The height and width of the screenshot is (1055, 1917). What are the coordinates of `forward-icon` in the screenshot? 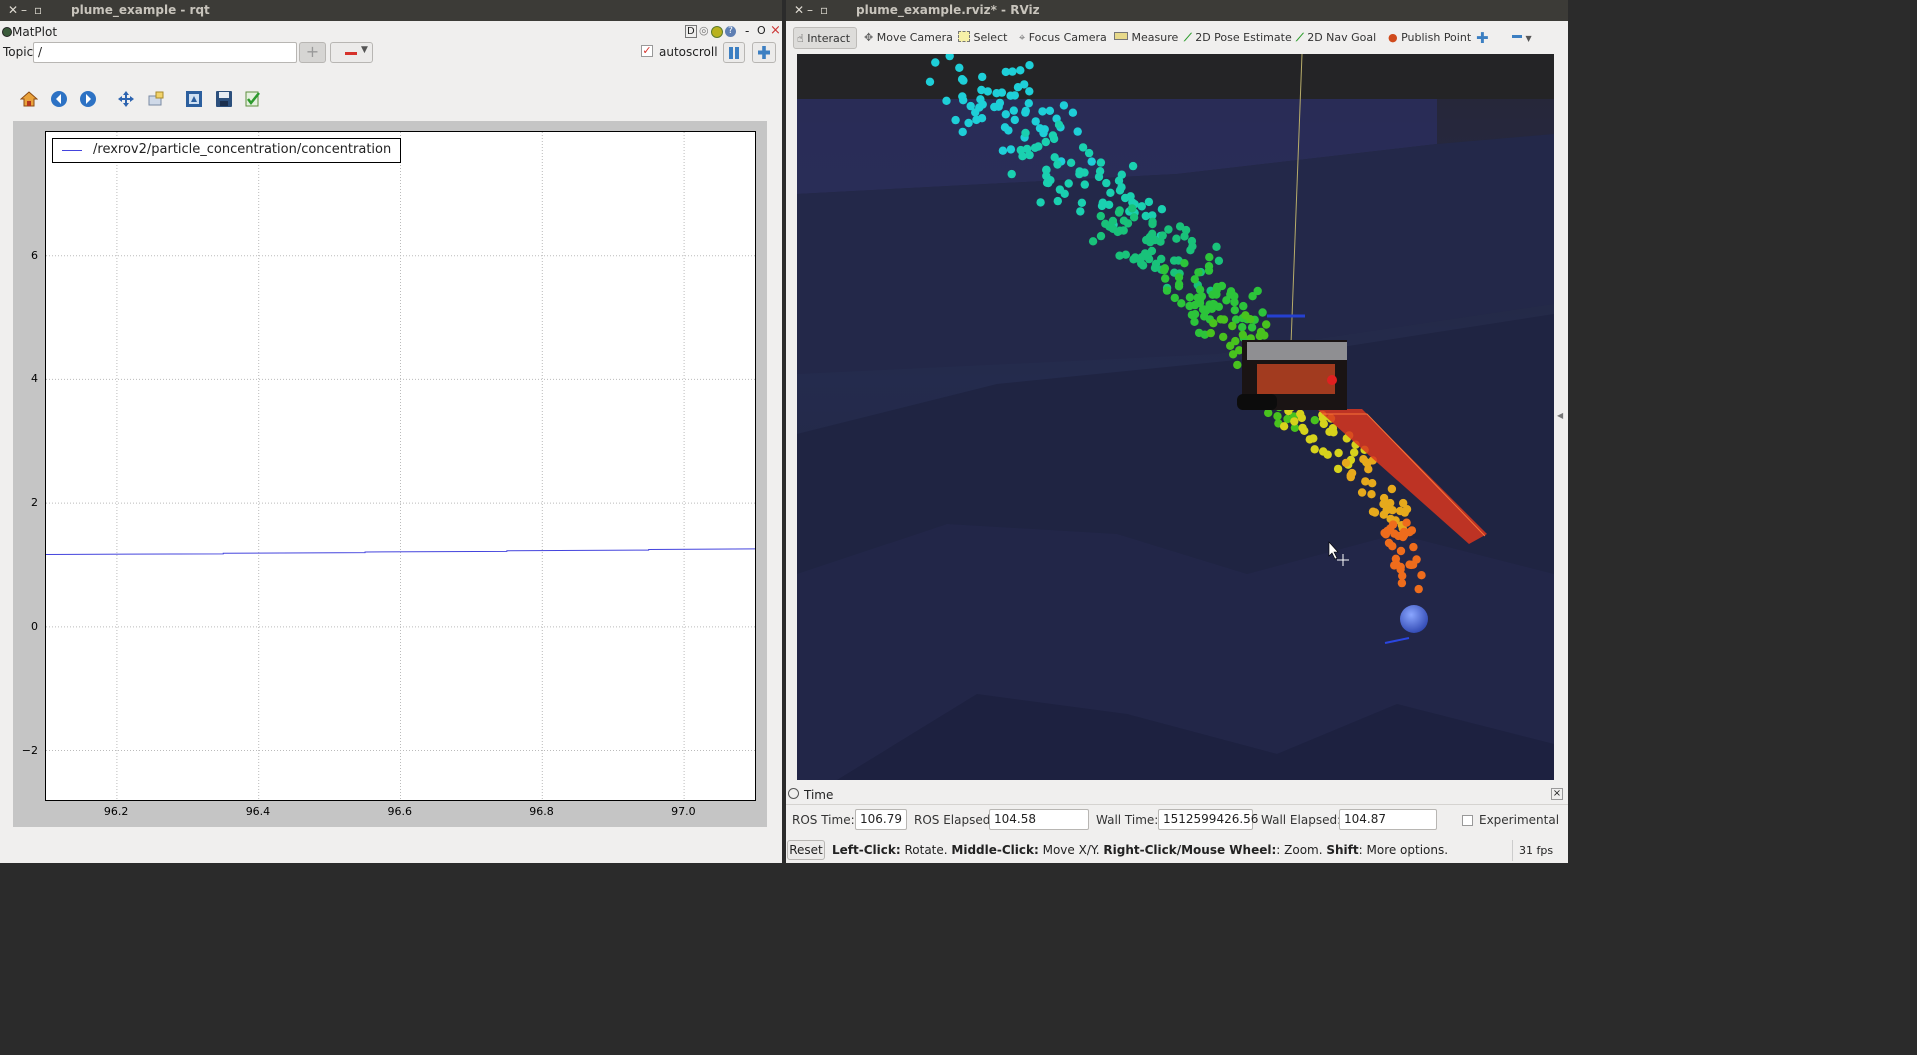 It's located at (88, 99).